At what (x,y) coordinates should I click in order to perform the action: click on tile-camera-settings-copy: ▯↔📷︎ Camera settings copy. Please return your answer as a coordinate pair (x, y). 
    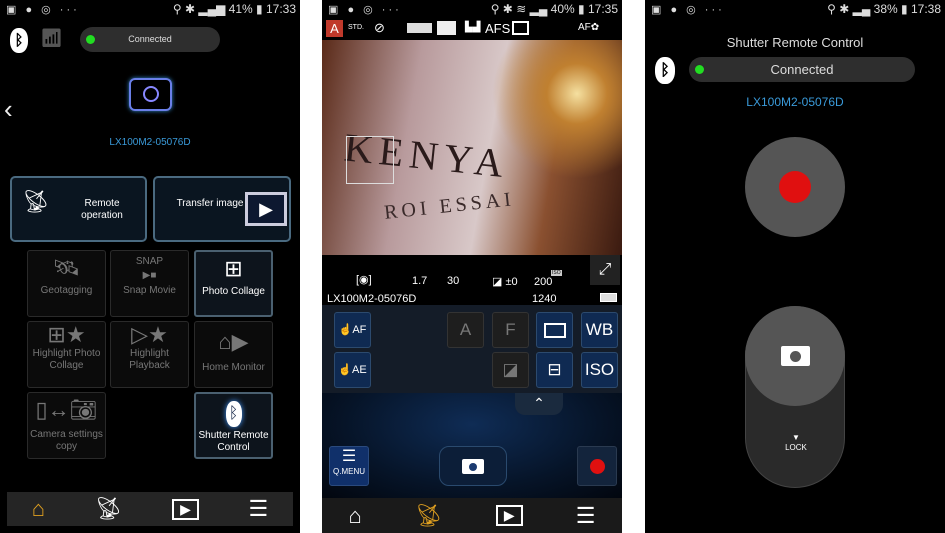
    Looking at the image, I should click on (66, 425).